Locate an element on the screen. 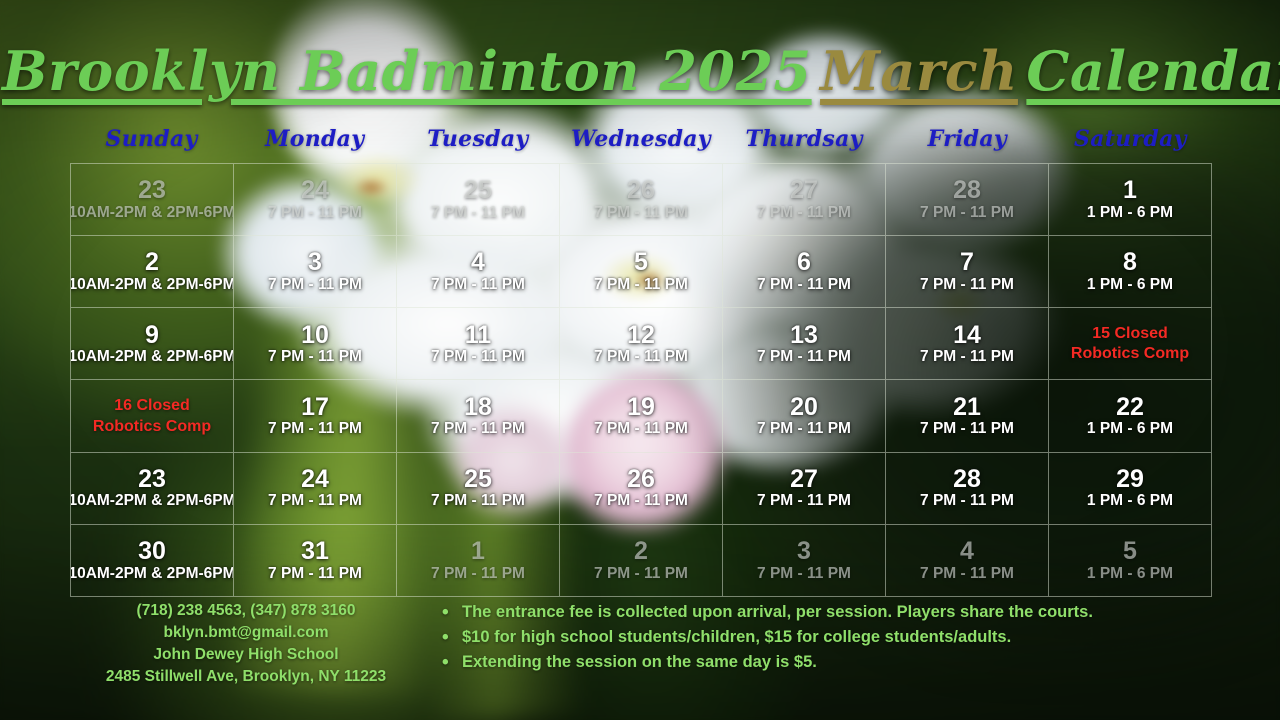 The width and height of the screenshot is (1280, 720). day-cell-closed: 16 Closed Robotics Comp is located at coordinates (152, 416).